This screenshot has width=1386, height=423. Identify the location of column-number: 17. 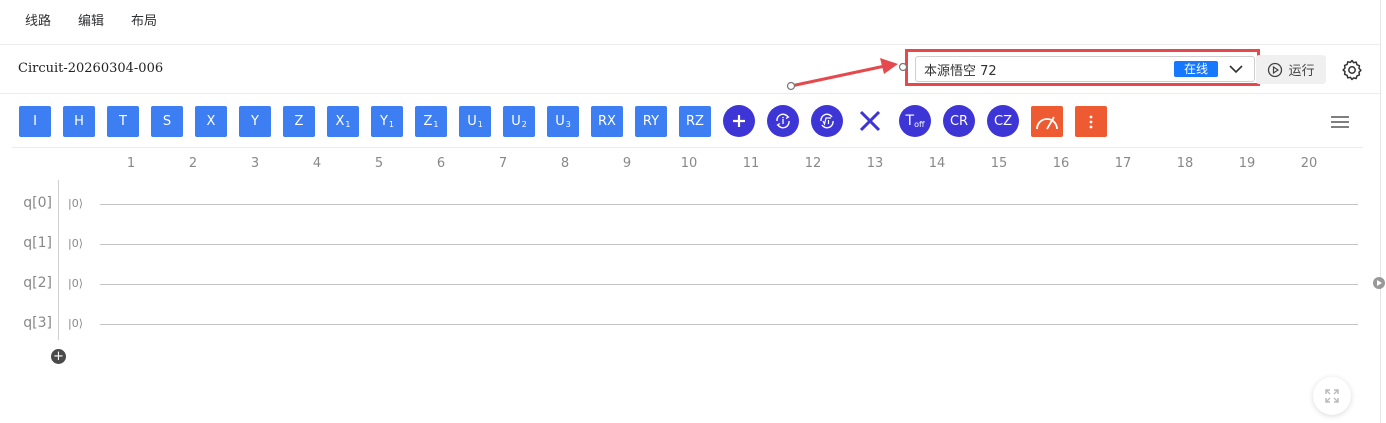
(1123, 163).